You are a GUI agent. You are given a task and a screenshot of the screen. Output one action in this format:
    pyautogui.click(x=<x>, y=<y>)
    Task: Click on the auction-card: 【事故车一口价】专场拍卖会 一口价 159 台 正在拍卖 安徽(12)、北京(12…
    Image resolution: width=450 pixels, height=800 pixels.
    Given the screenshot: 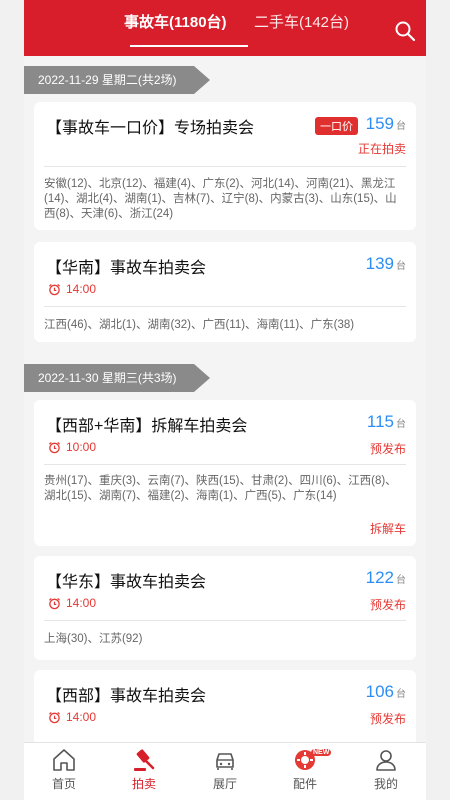 What is the action you would take?
    pyautogui.click(x=225, y=166)
    